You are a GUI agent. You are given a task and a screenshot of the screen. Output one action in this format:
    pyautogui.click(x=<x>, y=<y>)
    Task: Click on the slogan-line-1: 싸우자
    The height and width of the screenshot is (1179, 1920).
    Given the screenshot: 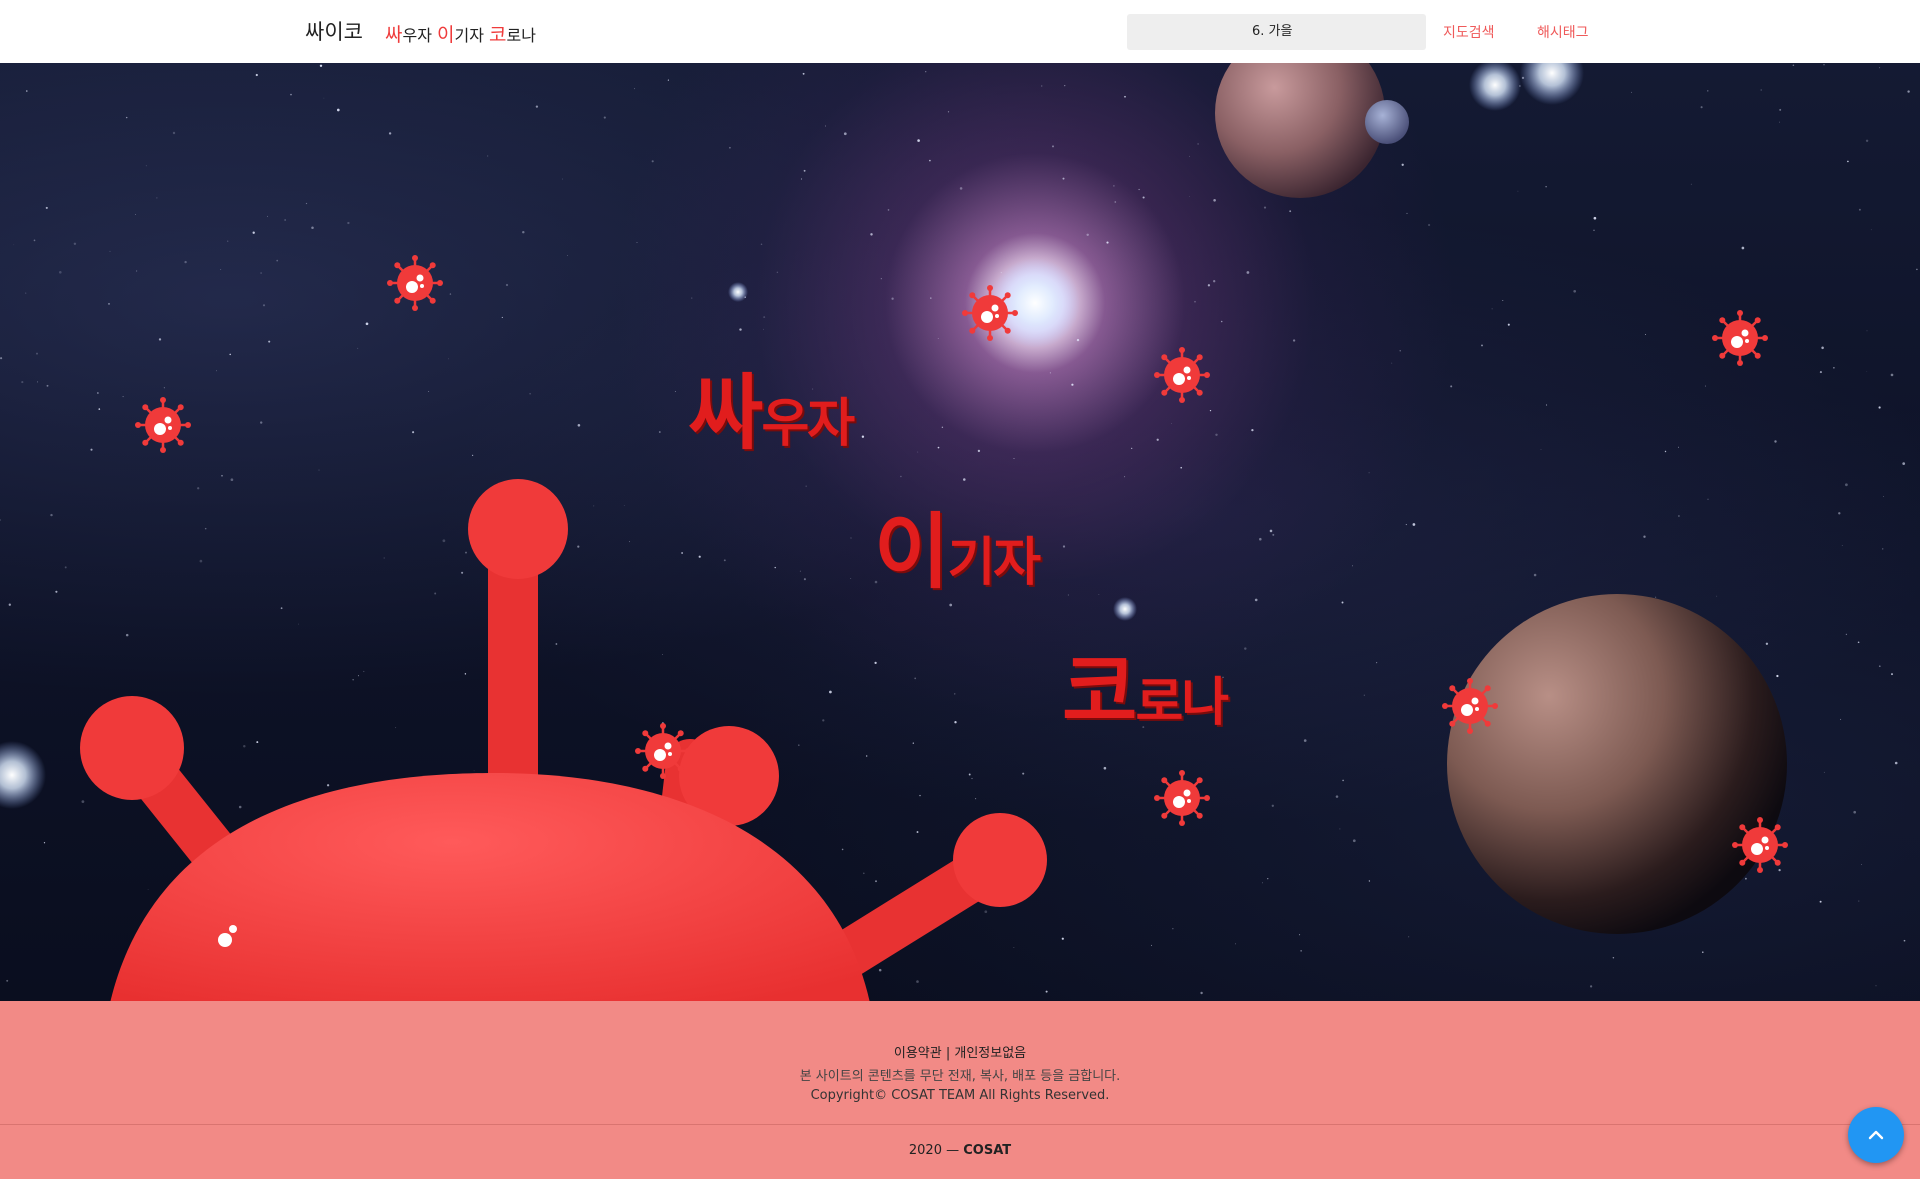 What is the action you would take?
    pyautogui.click(x=771, y=405)
    